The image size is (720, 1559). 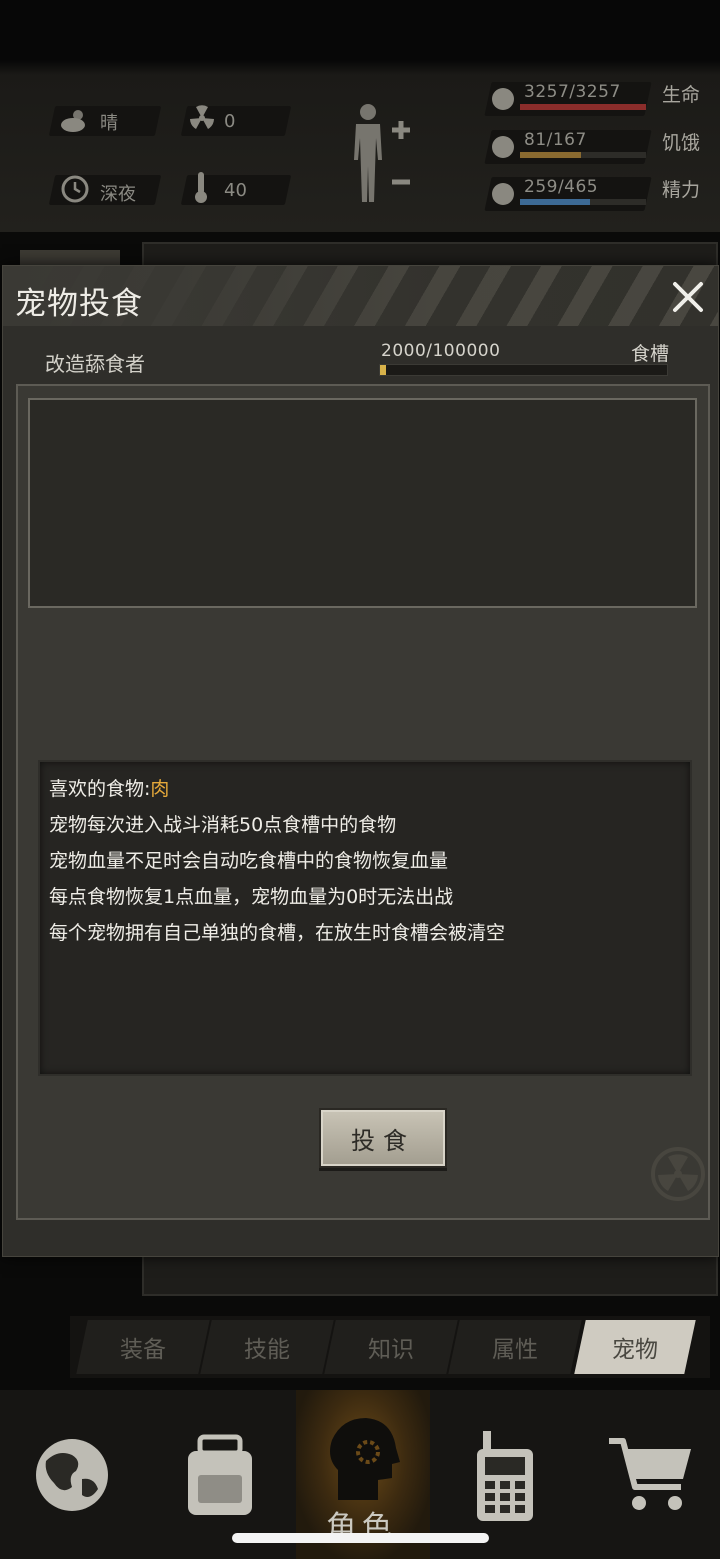 I want to click on nav-shop, so click(x=650, y=1474).